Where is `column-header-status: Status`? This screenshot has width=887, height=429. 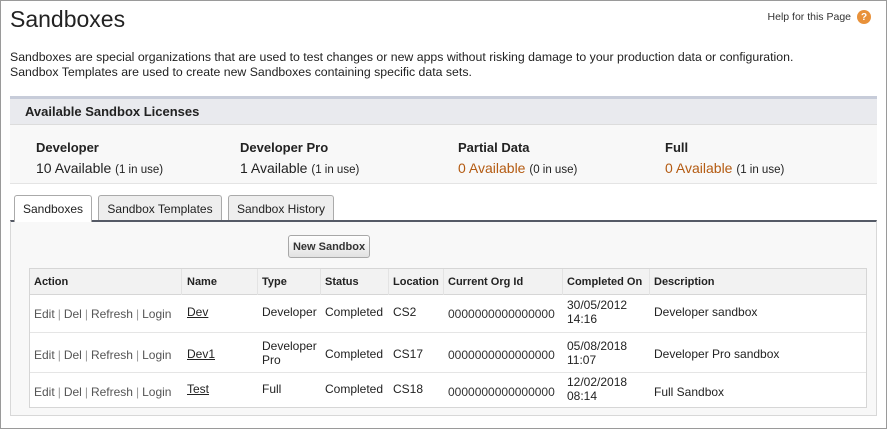 column-header-status: Status is located at coordinates (342, 282).